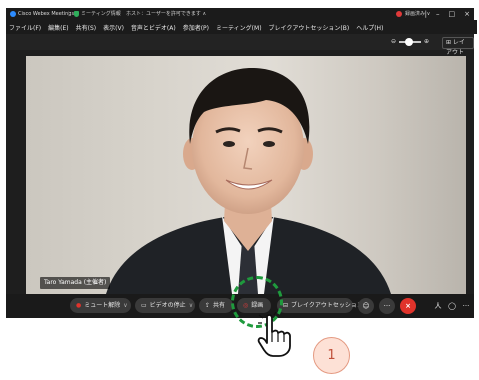  I want to click on menu-share: 共有(S), so click(86, 27).